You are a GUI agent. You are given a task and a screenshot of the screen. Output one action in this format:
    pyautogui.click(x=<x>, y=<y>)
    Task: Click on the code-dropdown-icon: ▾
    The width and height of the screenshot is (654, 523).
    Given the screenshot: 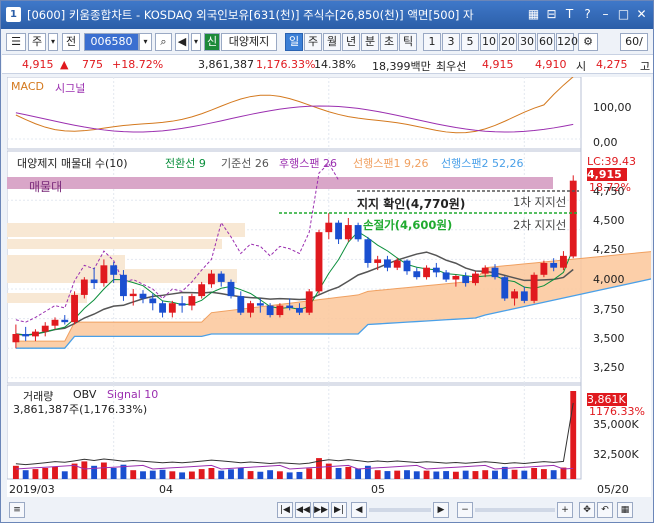 What is the action you would take?
    pyautogui.click(x=145, y=42)
    